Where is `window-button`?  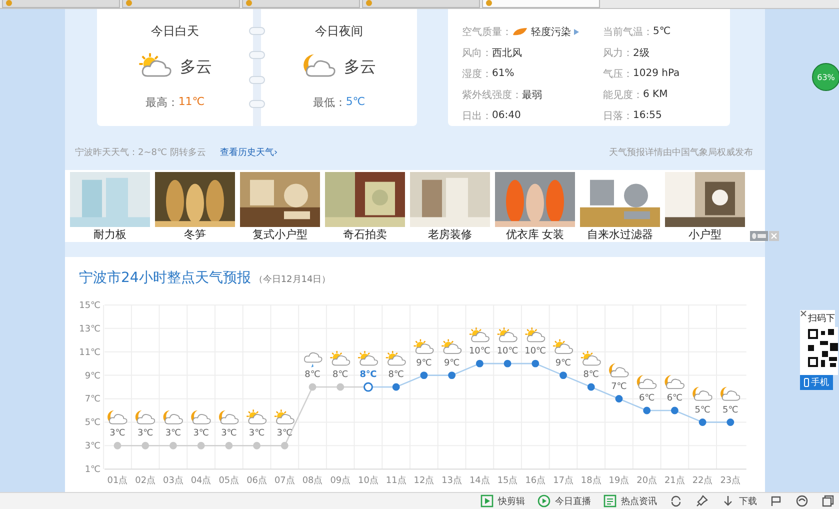
window-button is located at coordinates (828, 501).